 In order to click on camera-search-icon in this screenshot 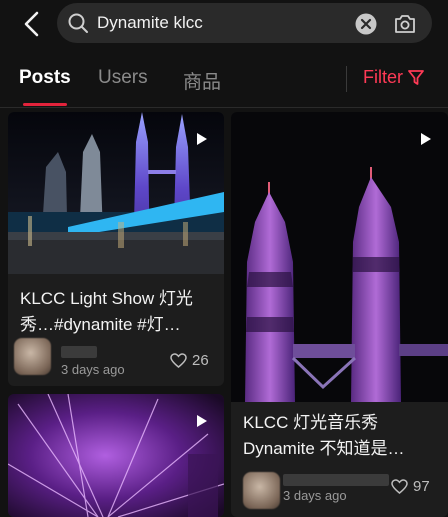, I will do `click(405, 24)`.